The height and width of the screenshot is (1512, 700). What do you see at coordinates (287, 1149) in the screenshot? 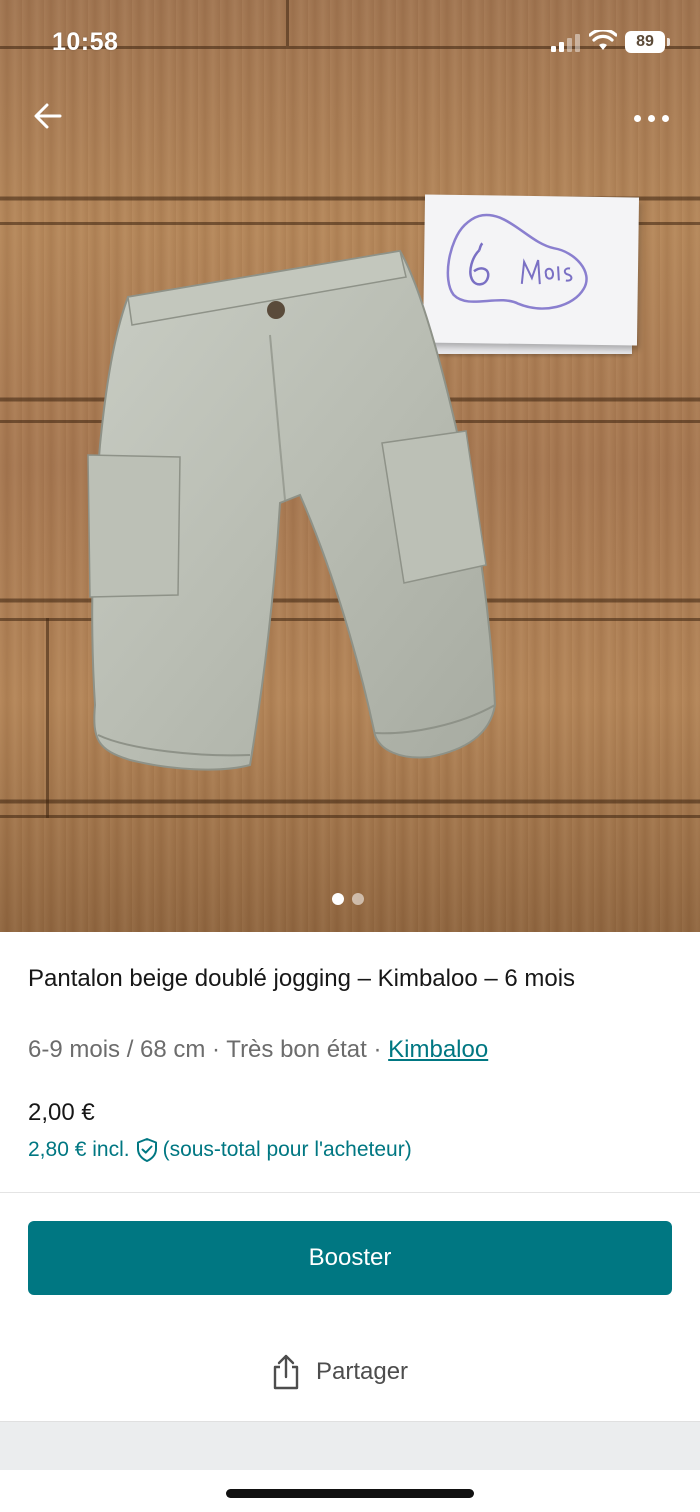
I see `price-incl-note: (sous-total pour l'acheteur)` at bounding box center [287, 1149].